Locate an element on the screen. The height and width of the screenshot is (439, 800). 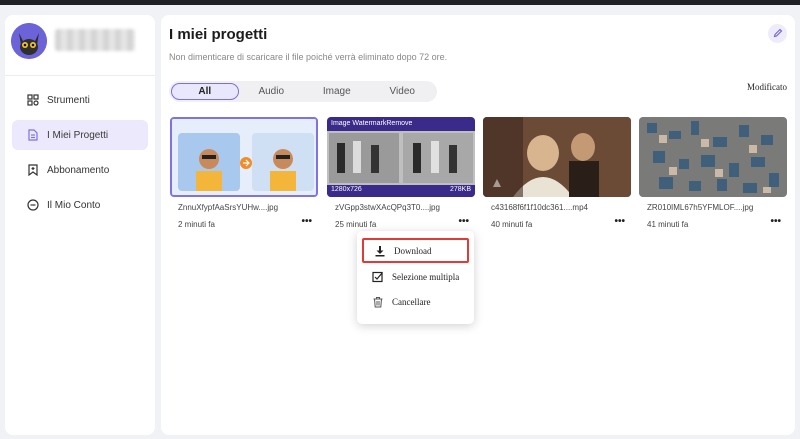
bookmark-icon is located at coordinates (33, 170).